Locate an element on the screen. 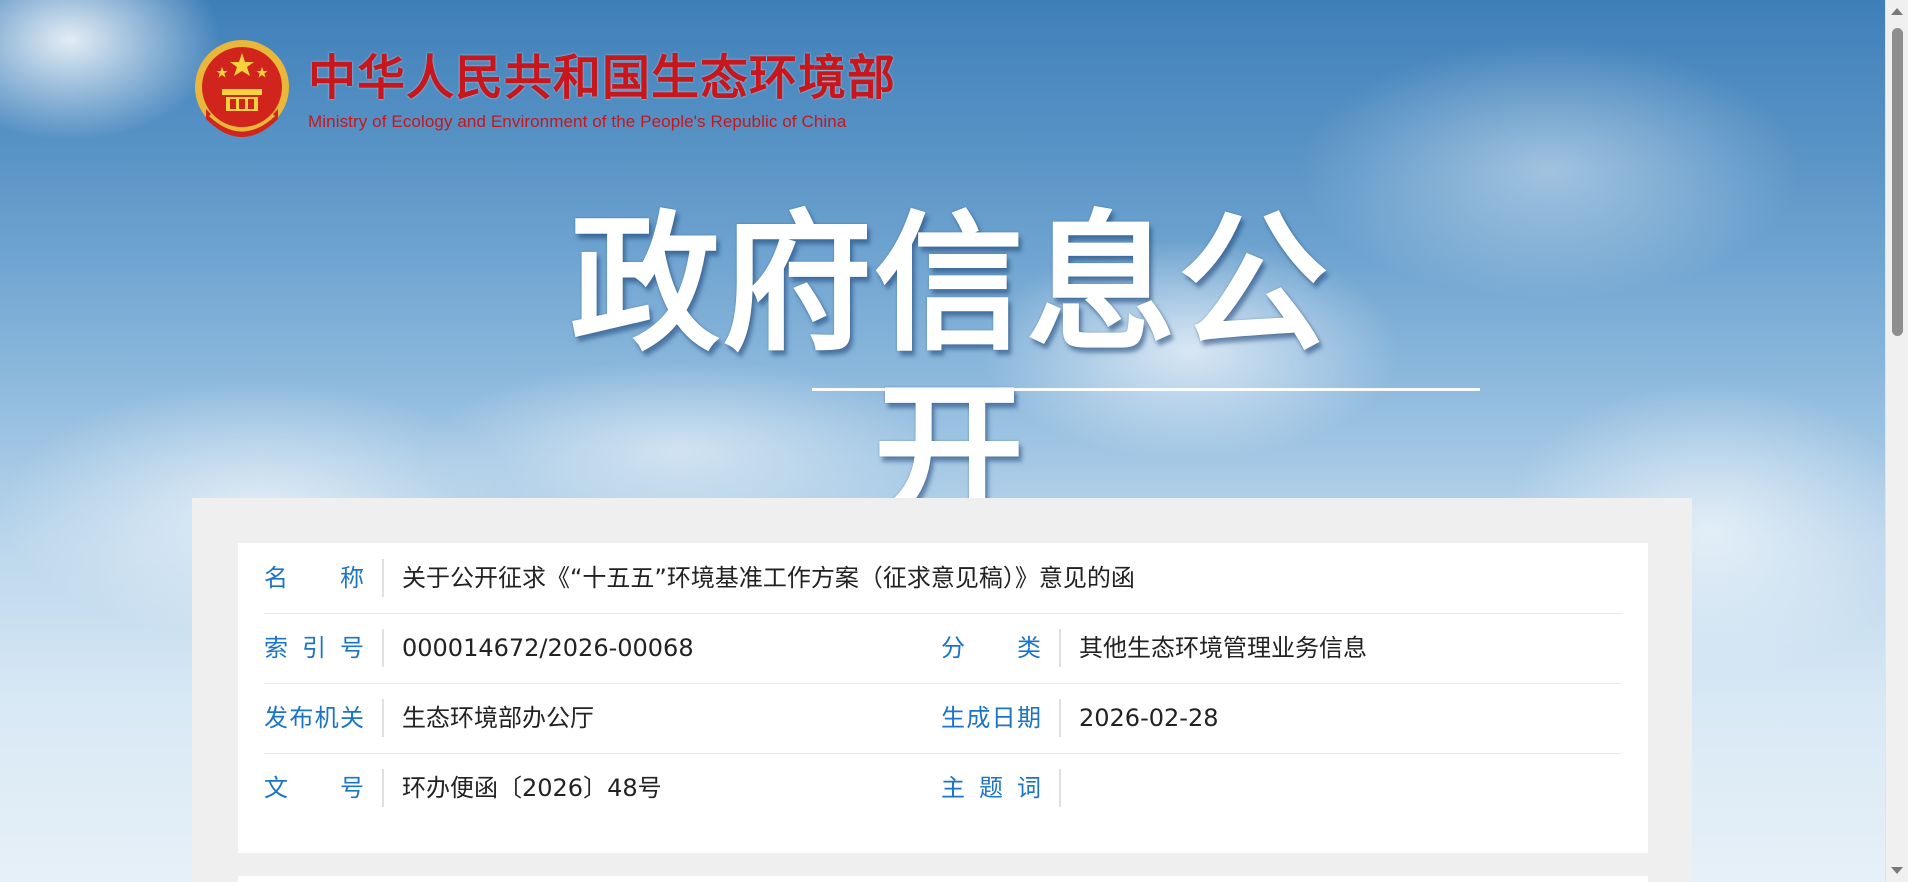 The width and height of the screenshot is (1908, 882). keywords-label: 主 题 词 is located at coordinates (1001, 788).